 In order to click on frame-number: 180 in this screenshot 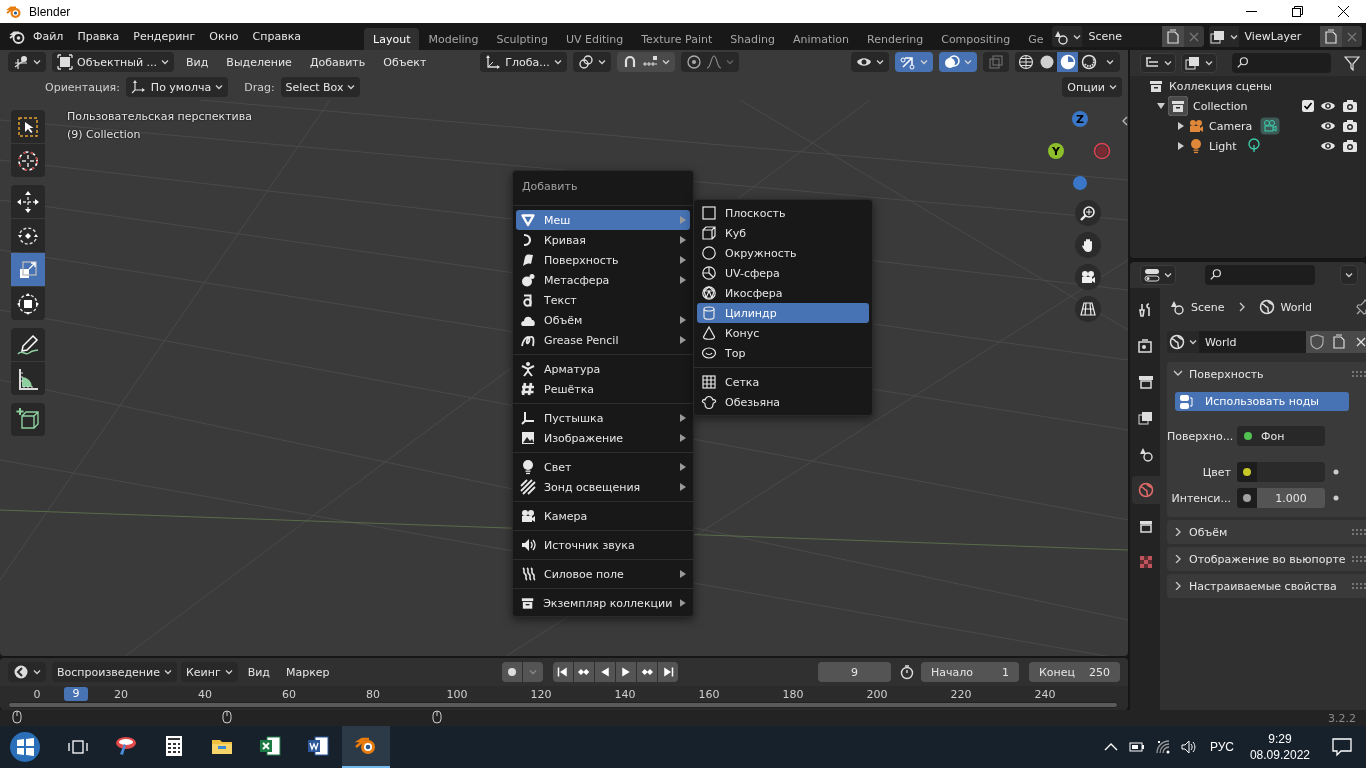, I will do `click(793, 694)`.